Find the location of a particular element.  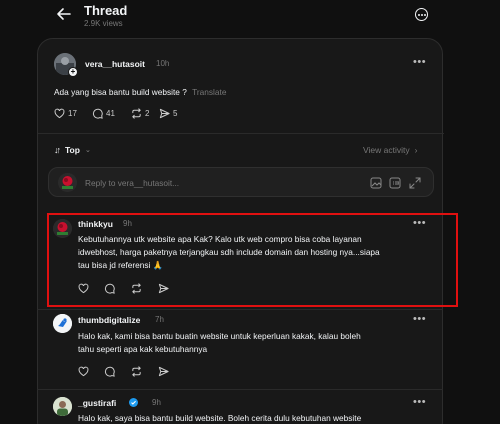

view-activity-link: View activity › is located at coordinates (390, 150).